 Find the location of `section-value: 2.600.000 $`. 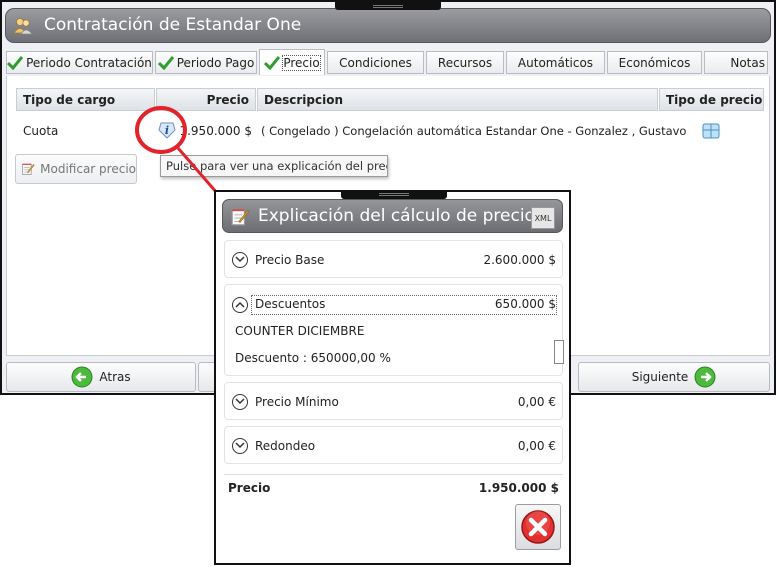

section-value: 2.600.000 $ is located at coordinates (519, 260).